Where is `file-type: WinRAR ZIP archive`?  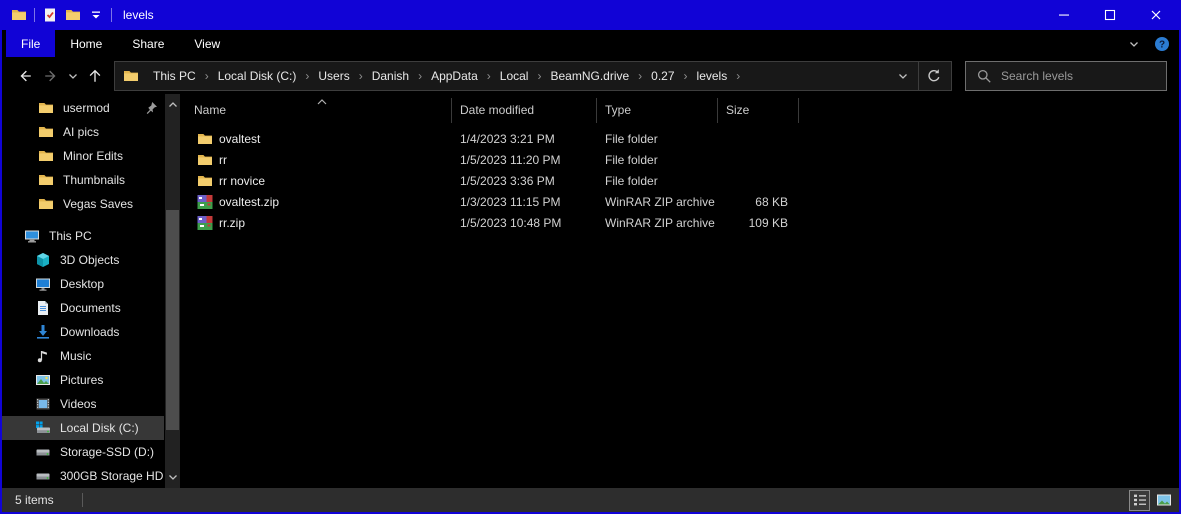 file-type: WinRAR ZIP archive is located at coordinates (660, 222).